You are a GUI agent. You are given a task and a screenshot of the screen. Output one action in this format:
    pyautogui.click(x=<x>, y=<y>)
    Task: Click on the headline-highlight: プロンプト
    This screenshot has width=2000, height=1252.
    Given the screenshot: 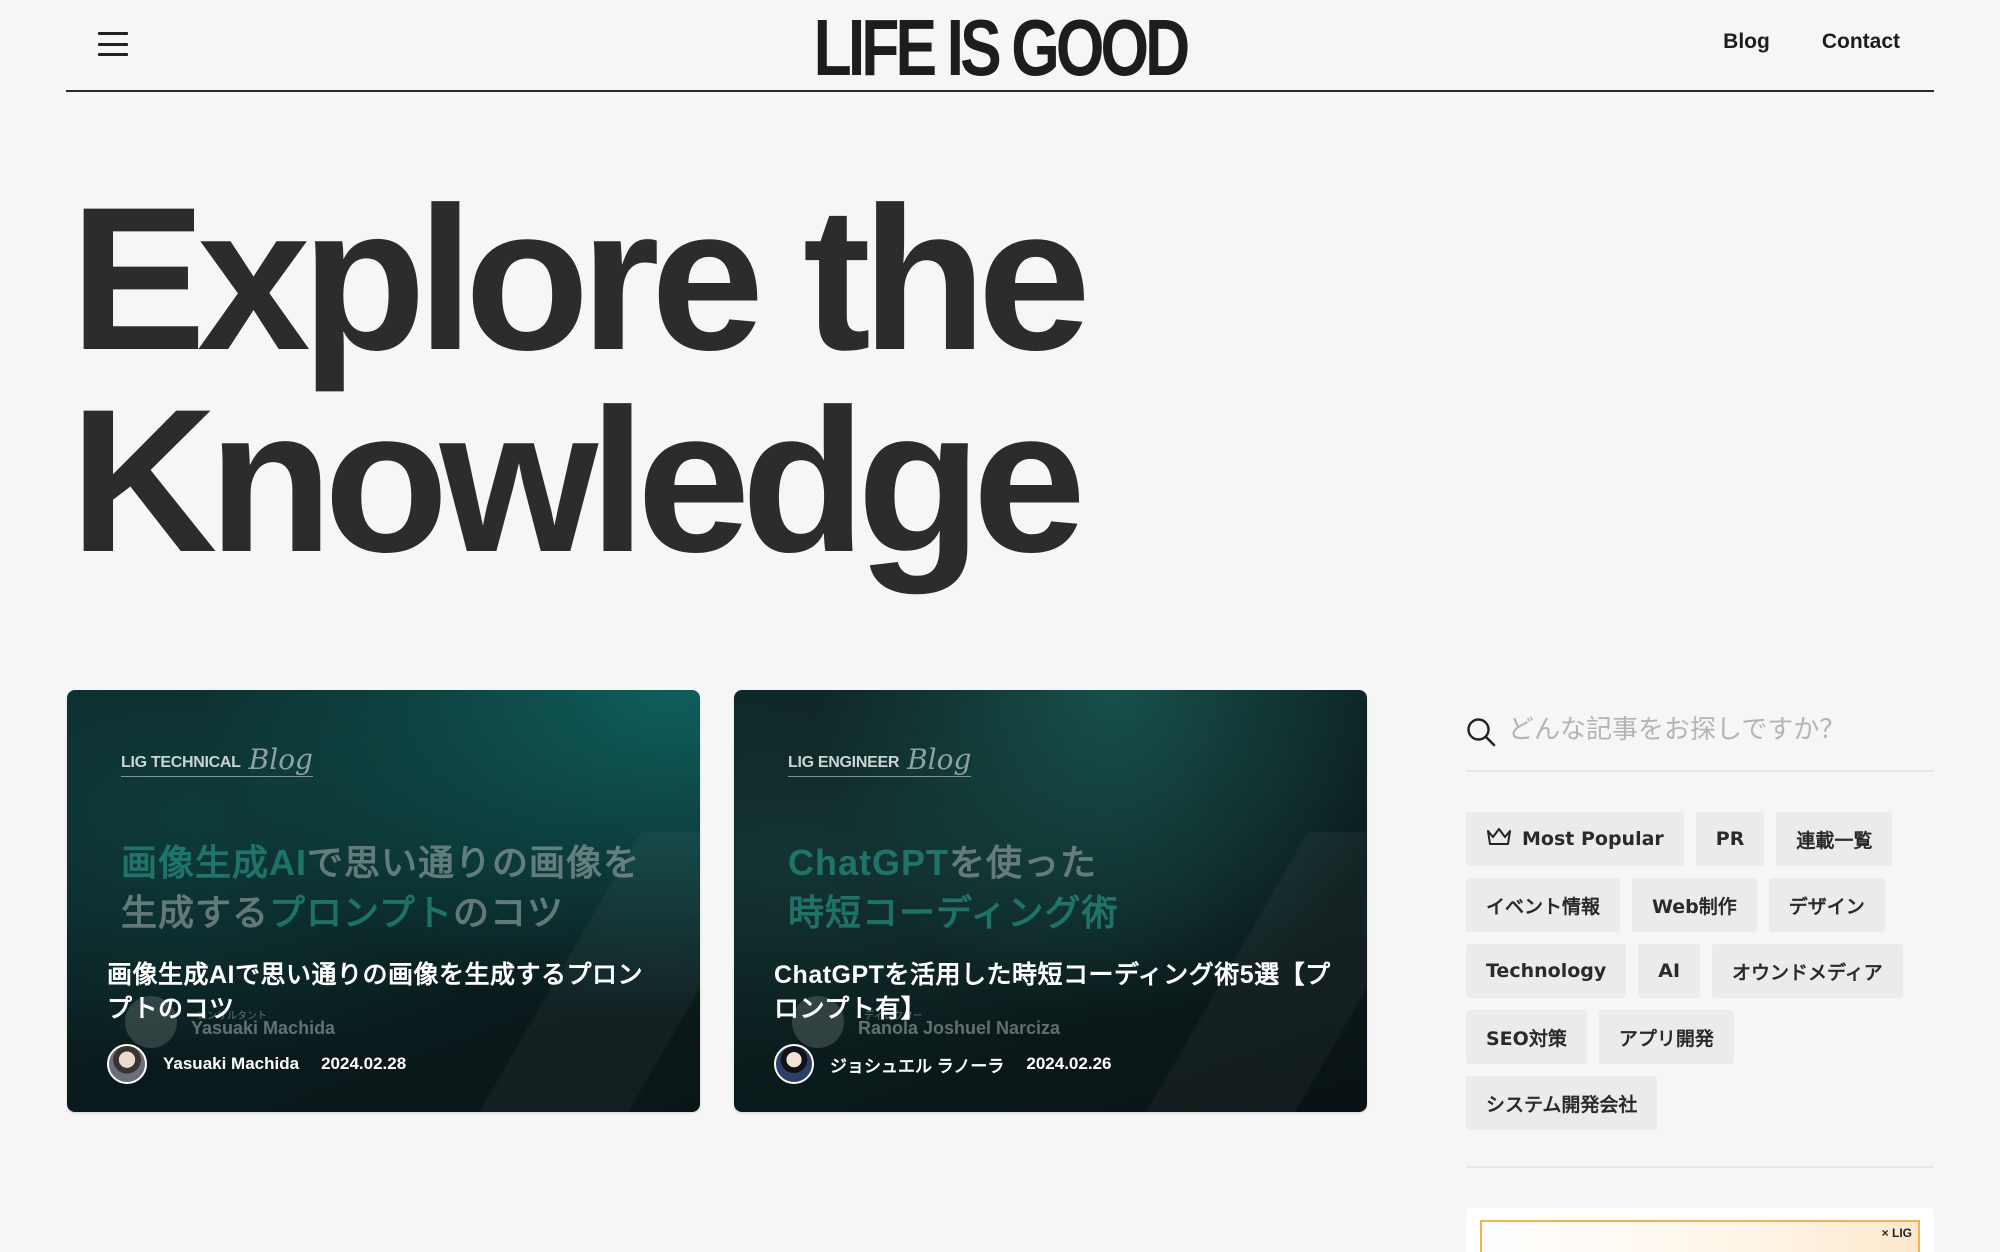 What is the action you would take?
    pyautogui.click(x=361, y=912)
    